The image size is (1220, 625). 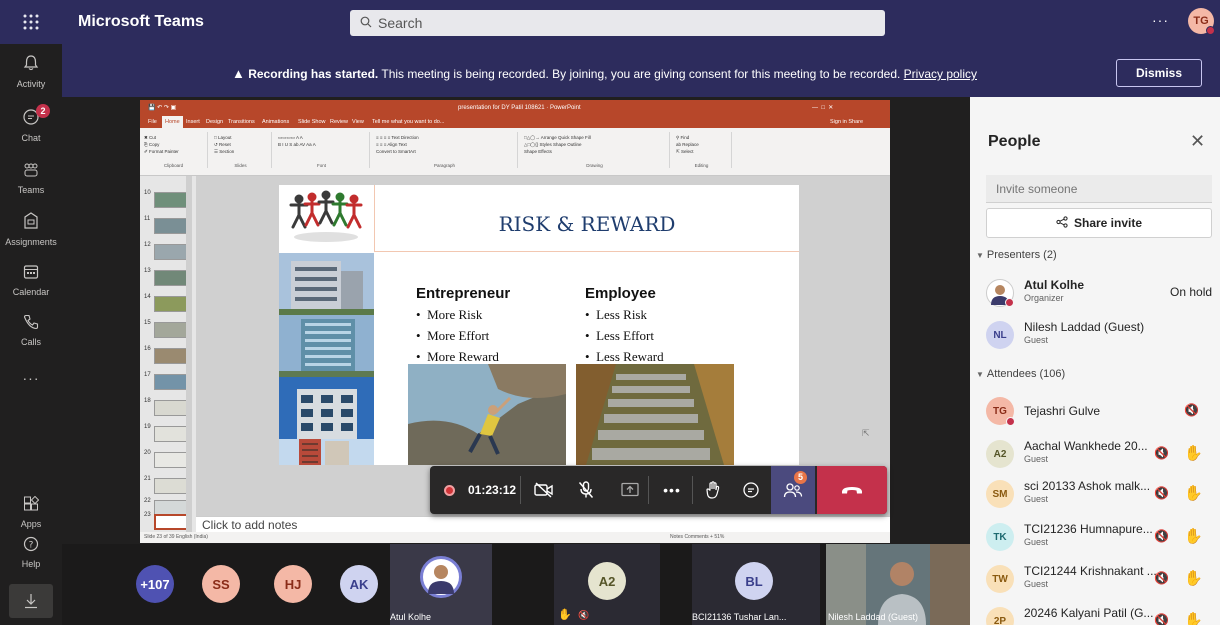 What do you see at coordinates (607, 584) in the screenshot?
I see `participant-tile-a2: A2 ✋ 🔇` at bounding box center [607, 584].